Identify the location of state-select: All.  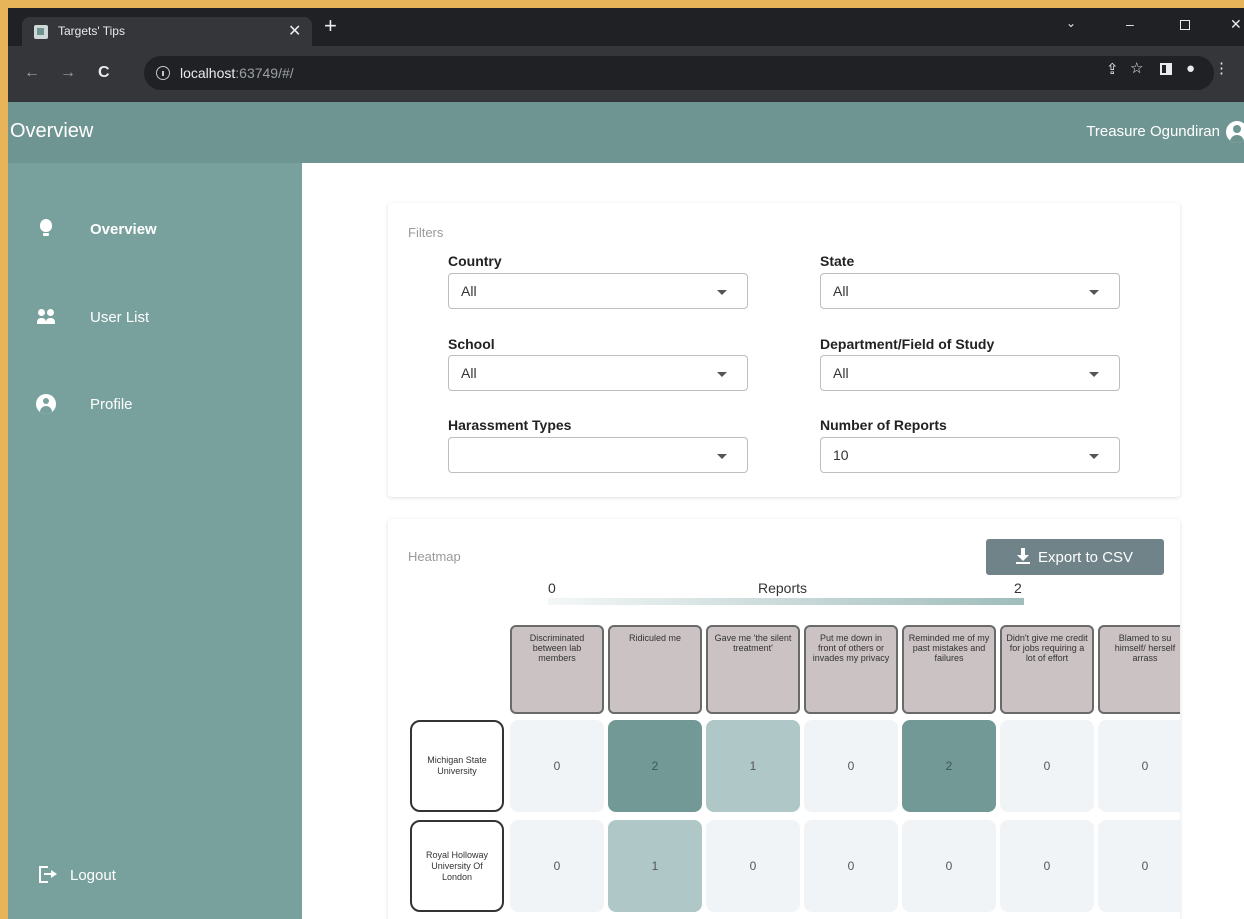
(970, 291).